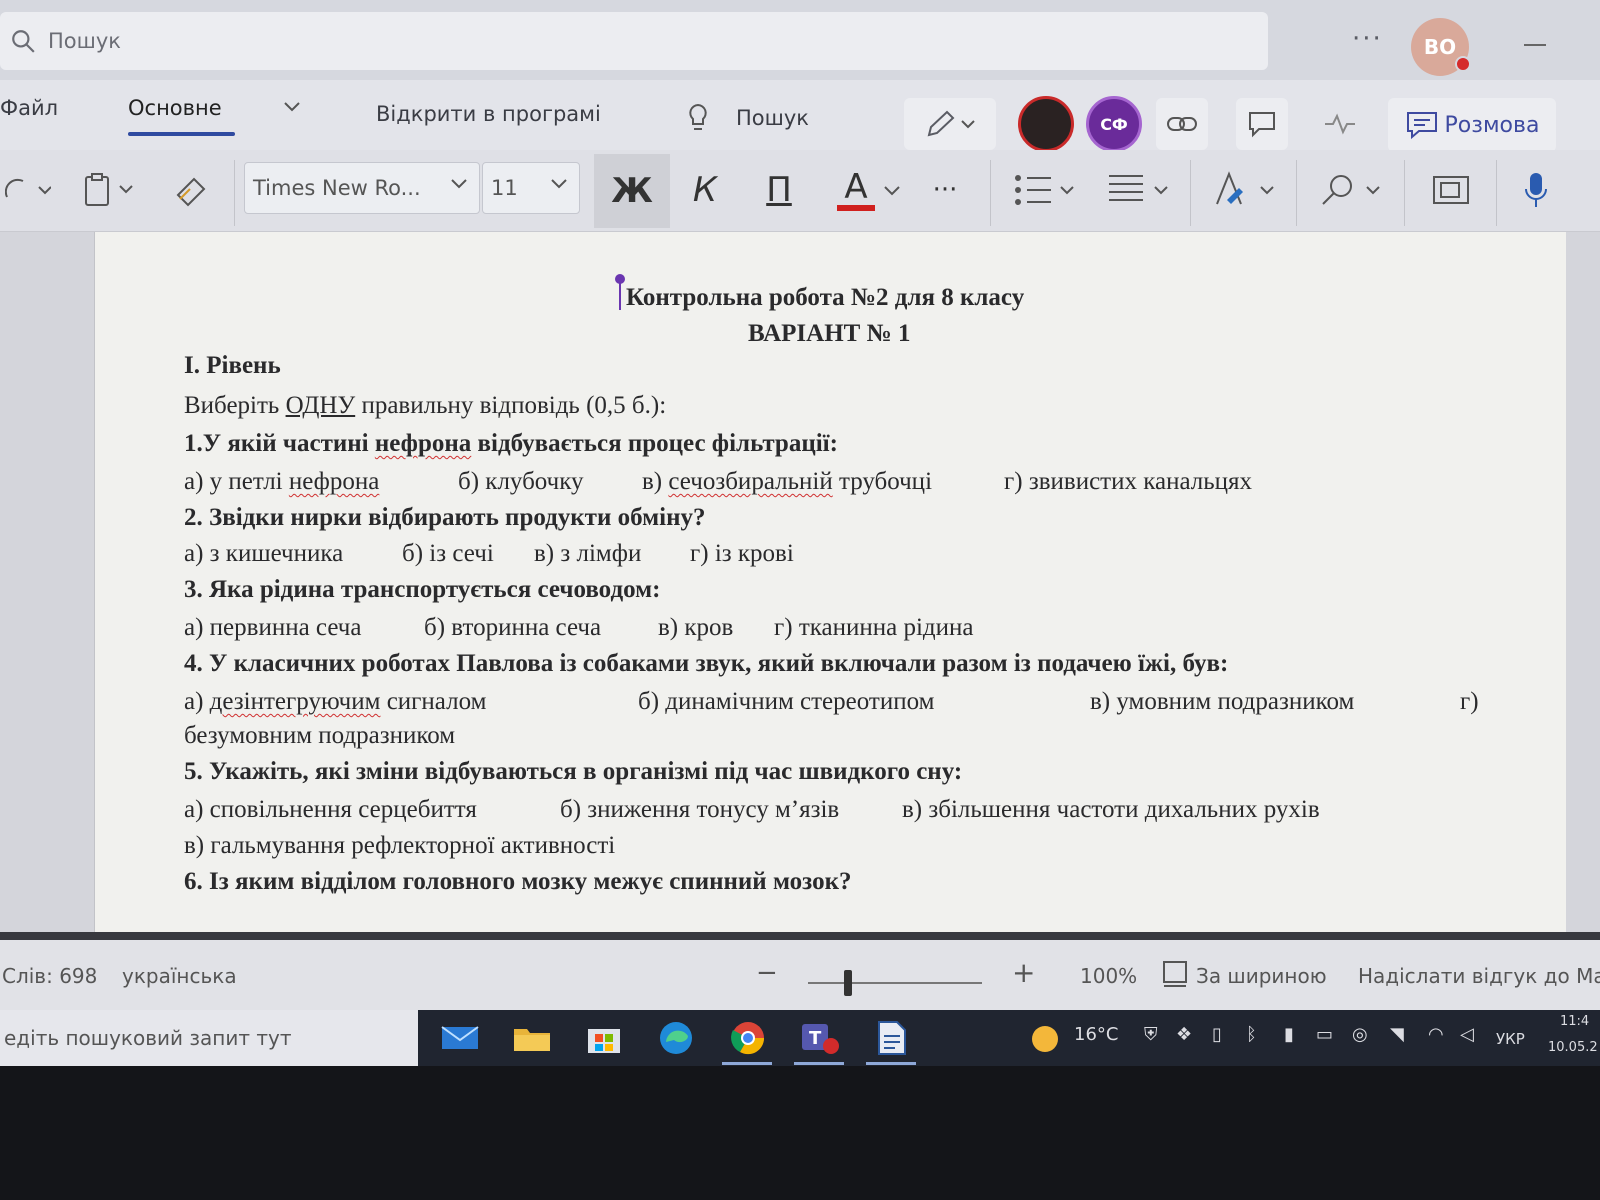  I want to click on clipboard-icon, so click(109, 189).